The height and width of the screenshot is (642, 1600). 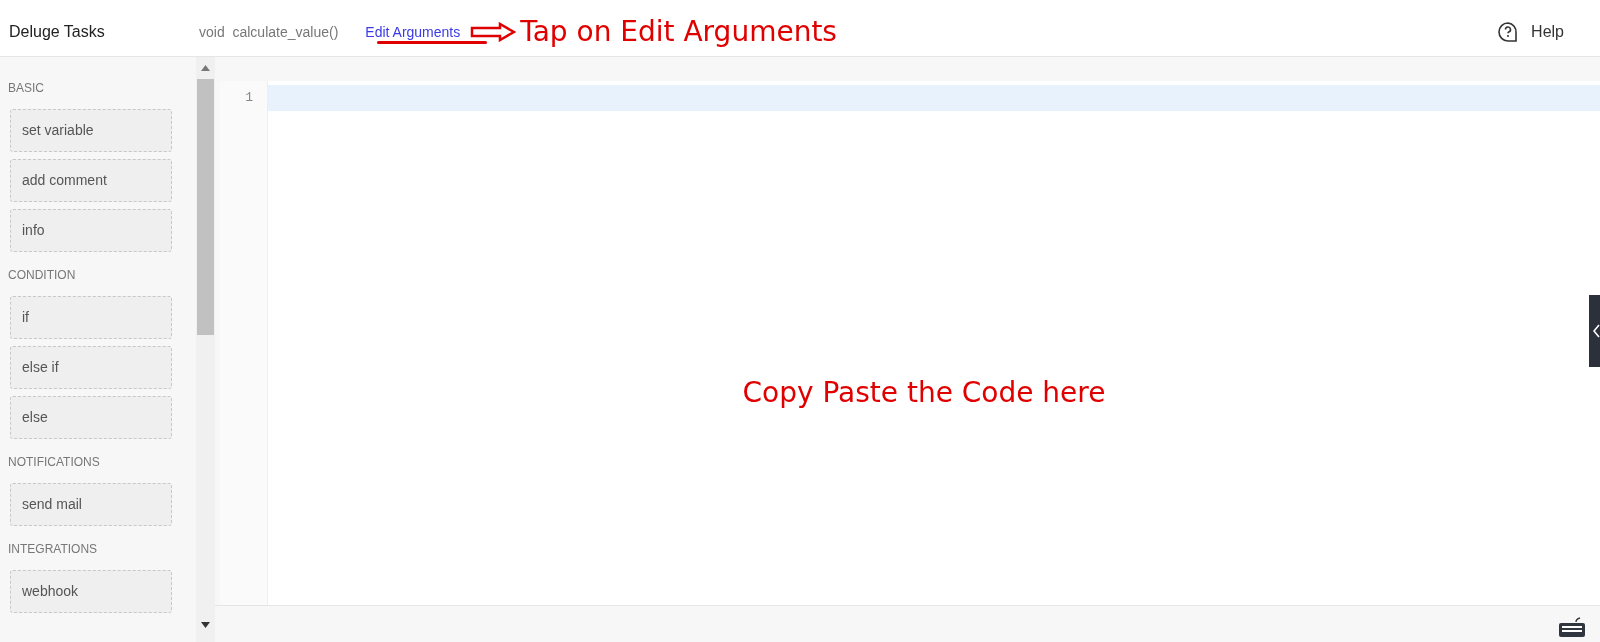 I want to click on arrow-icon, so click(x=493, y=32).